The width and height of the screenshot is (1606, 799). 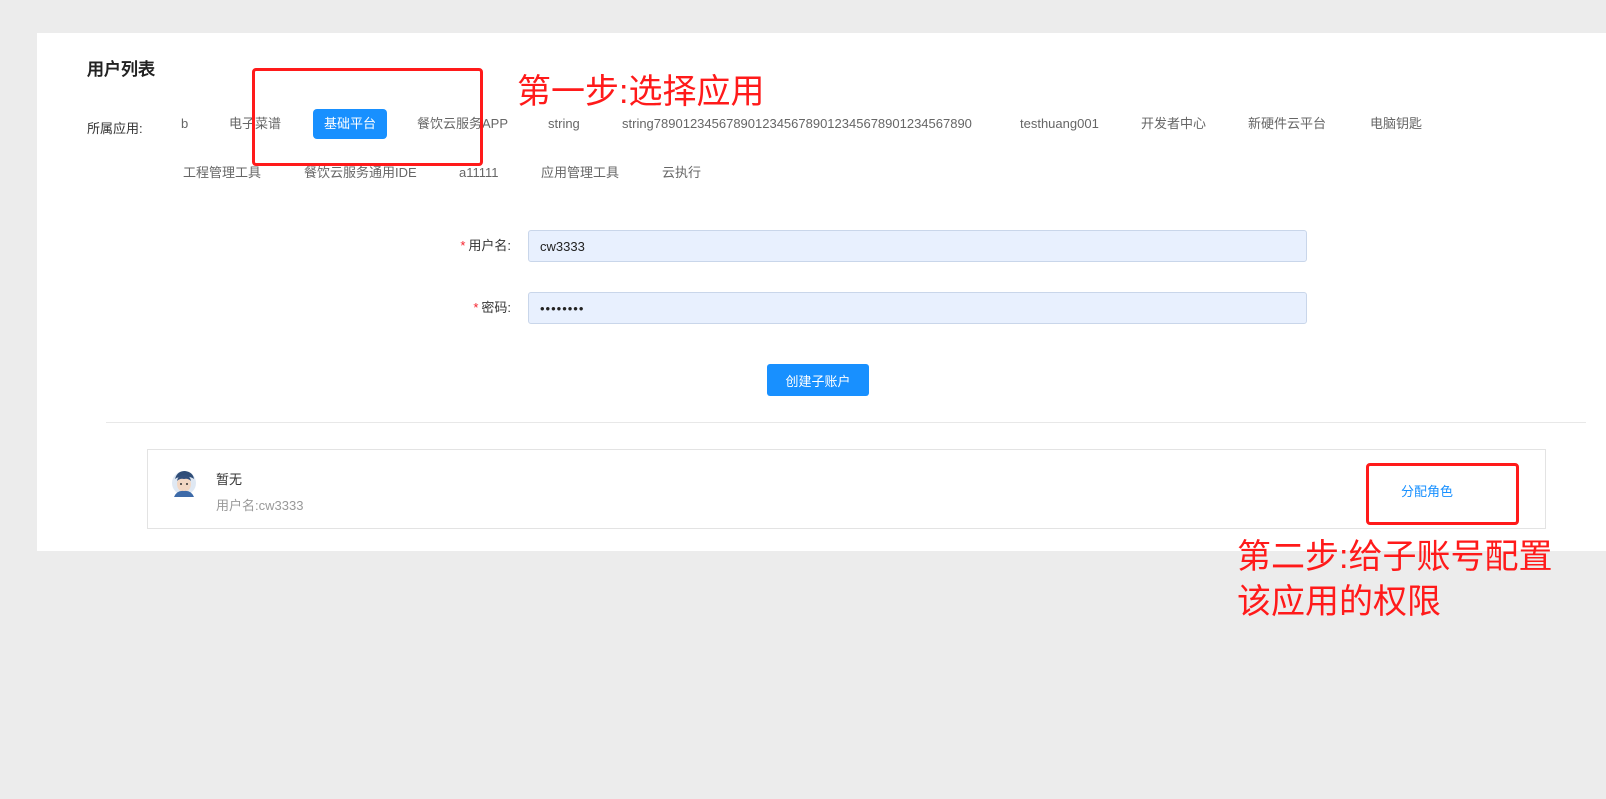 I want to click on app-tab-testhuang001: testhuang001, so click(x=1059, y=124).